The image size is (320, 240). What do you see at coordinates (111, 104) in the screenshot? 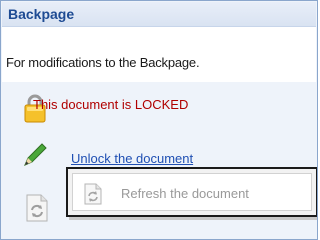
I see `lock-status: This document is LOCKED` at bounding box center [111, 104].